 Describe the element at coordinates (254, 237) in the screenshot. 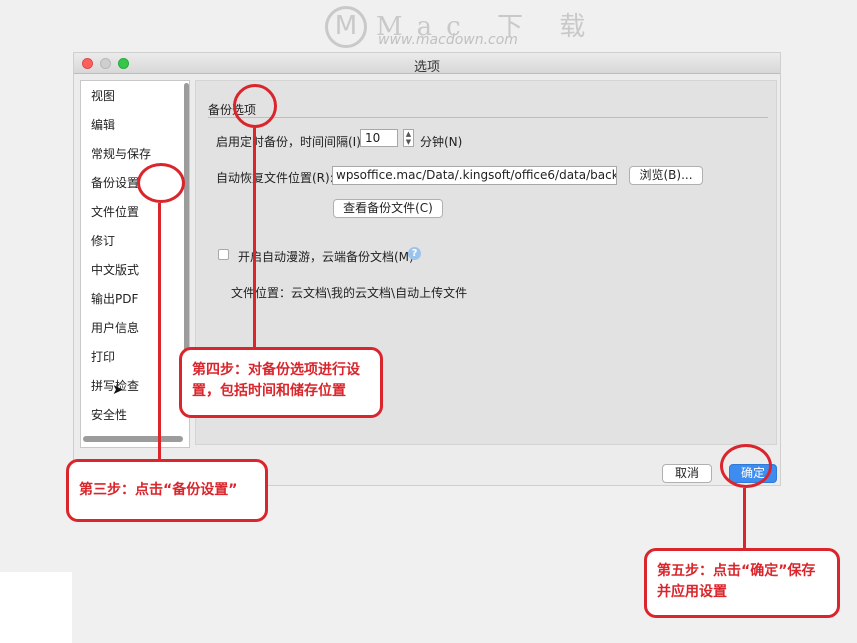

I see `step4-connector-line` at that location.